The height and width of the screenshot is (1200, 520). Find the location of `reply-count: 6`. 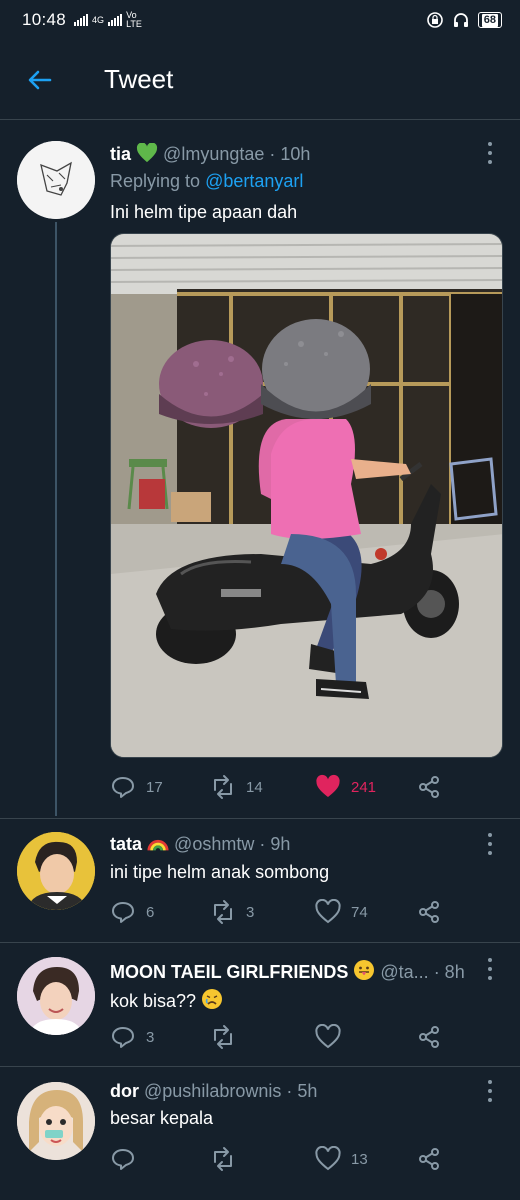

reply-count: 6 is located at coordinates (150, 912).